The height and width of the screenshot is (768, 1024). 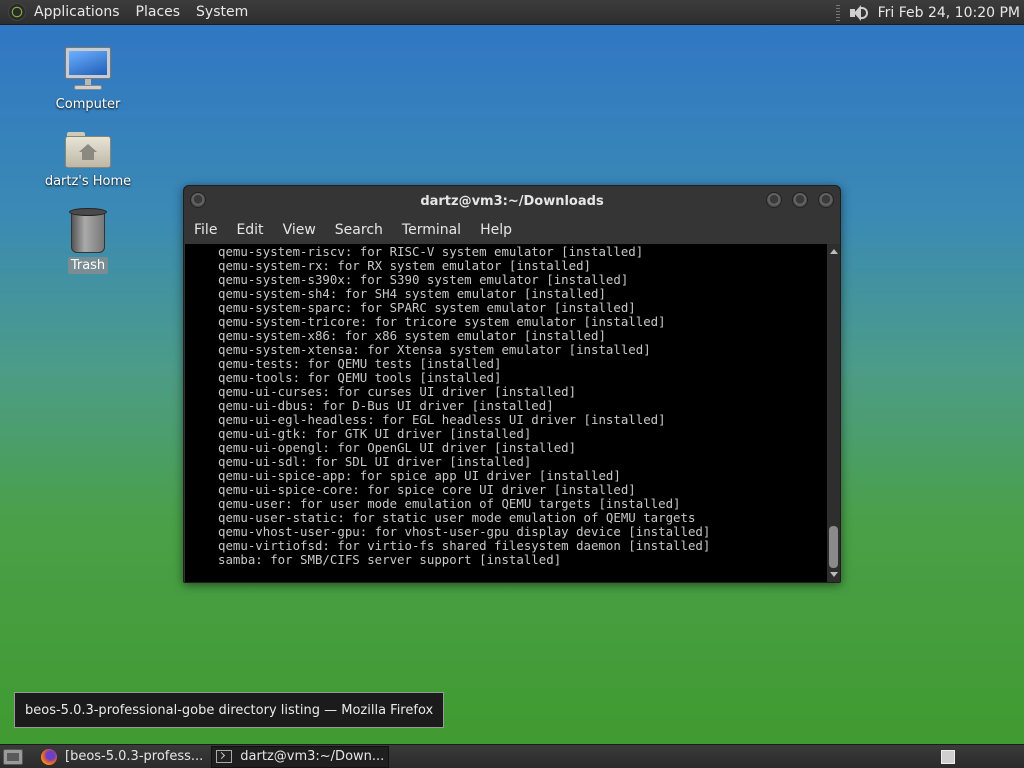 I want to click on terminal-line: qemu-tests: for QEMU tests [installed], so click(x=360, y=363).